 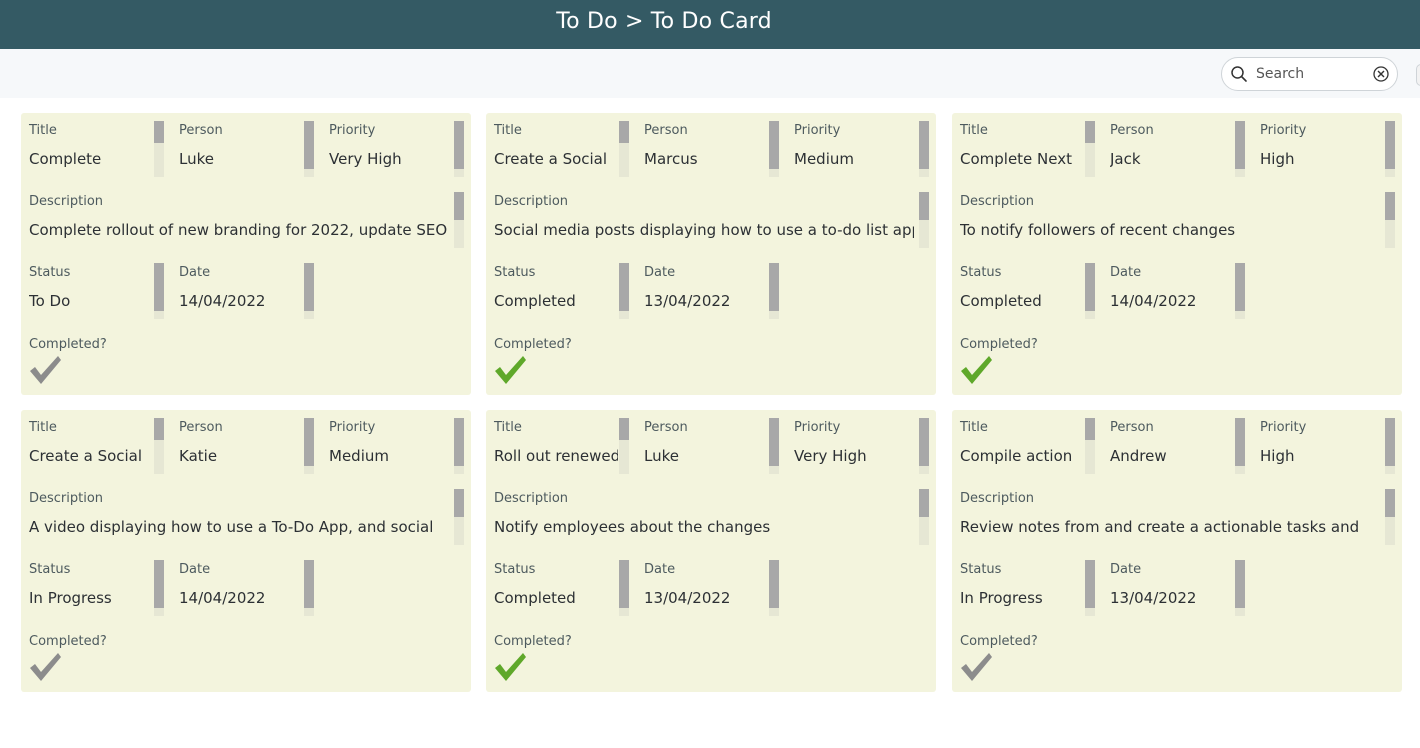 What do you see at coordinates (551, 159) in the screenshot?
I see `title-value: Create a Social` at bounding box center [551, 159].